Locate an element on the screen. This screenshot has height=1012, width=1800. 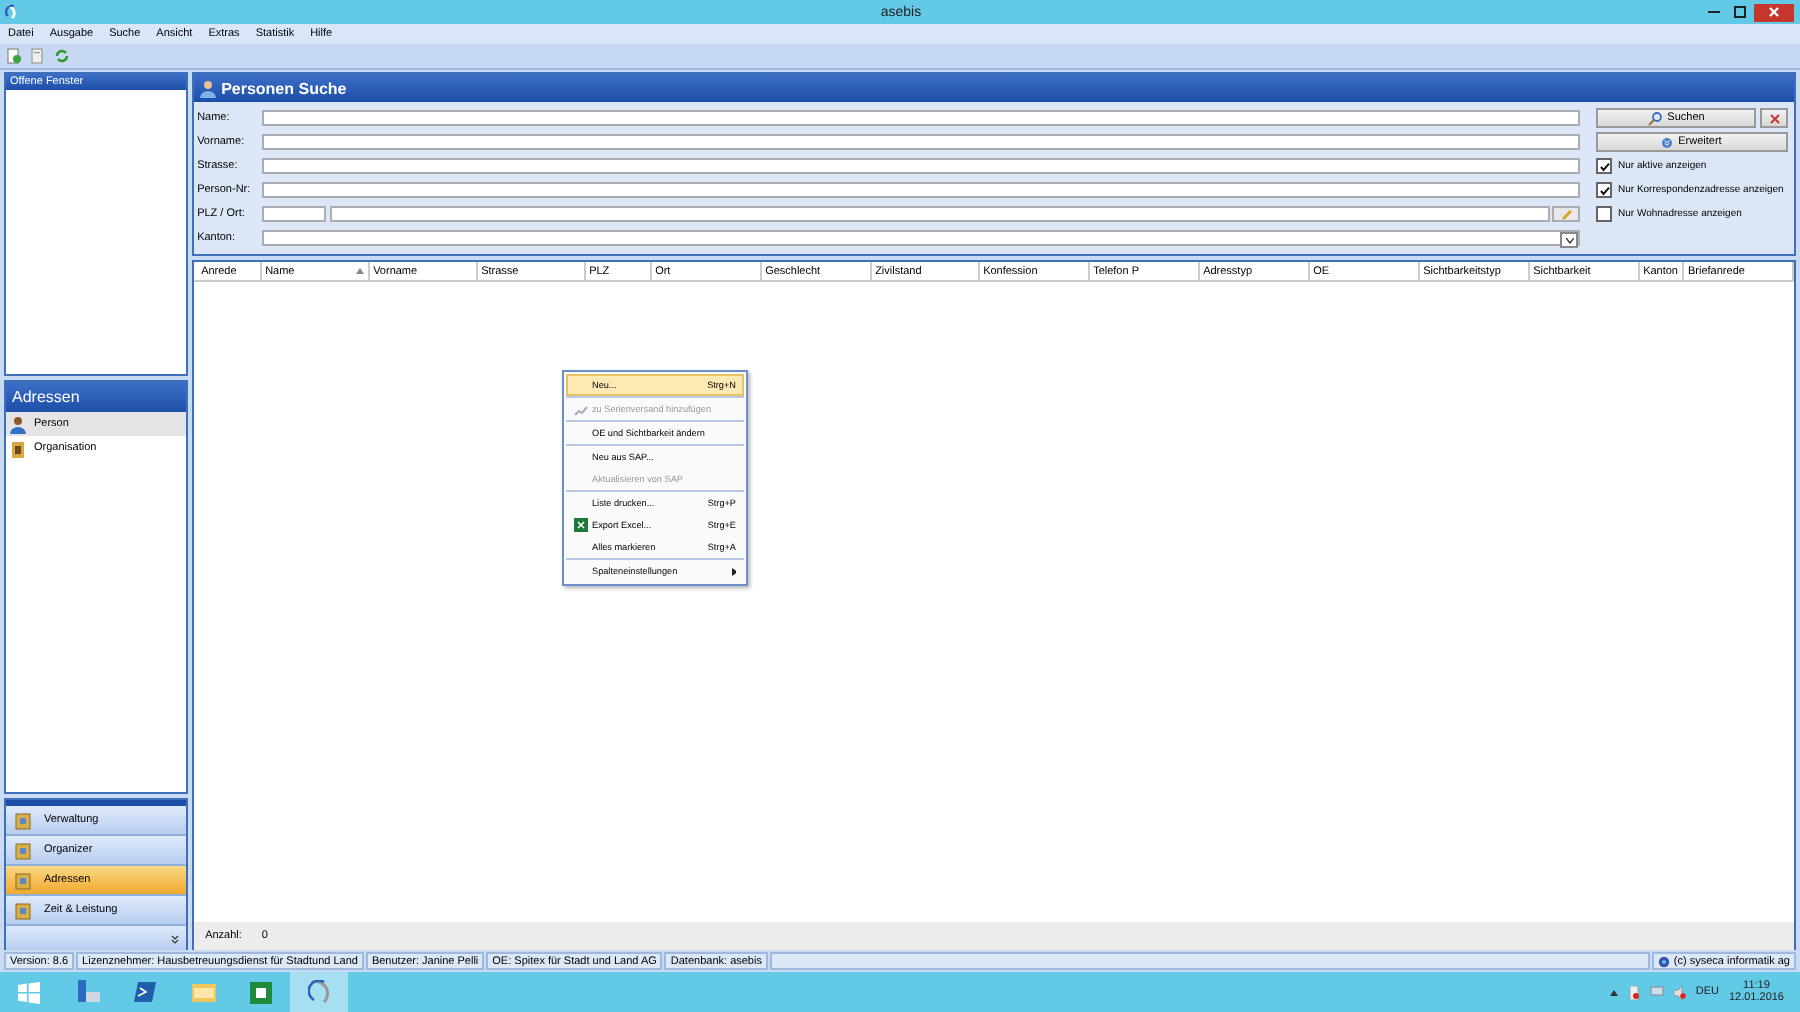
postcode-field is located at coordinates (293, 214).